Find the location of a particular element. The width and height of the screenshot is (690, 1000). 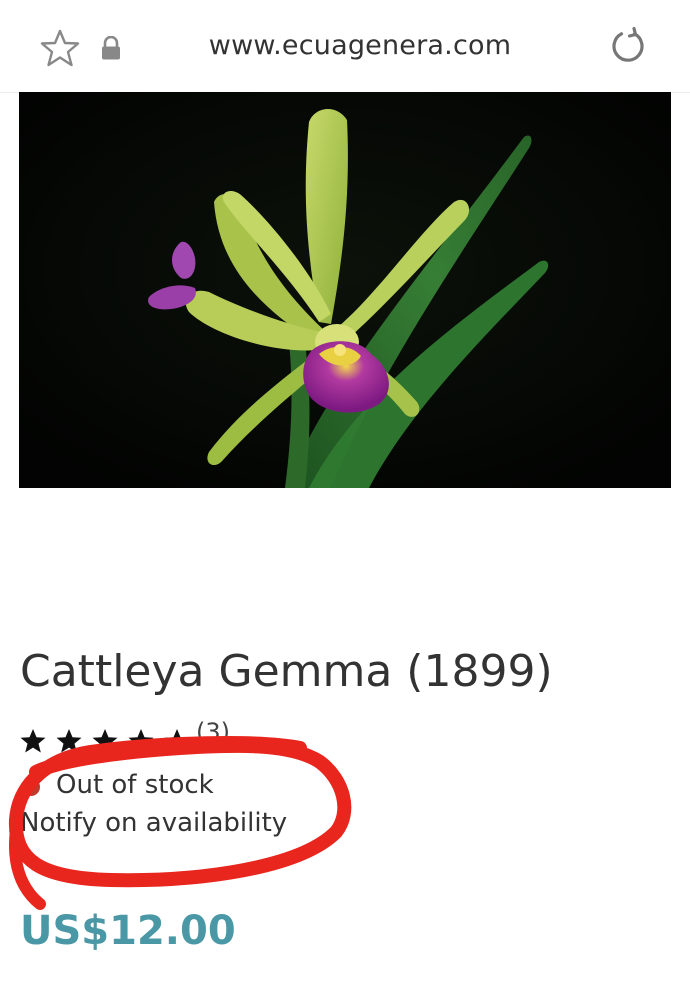

product-rating: (3) is located at coordinates (125, 737).